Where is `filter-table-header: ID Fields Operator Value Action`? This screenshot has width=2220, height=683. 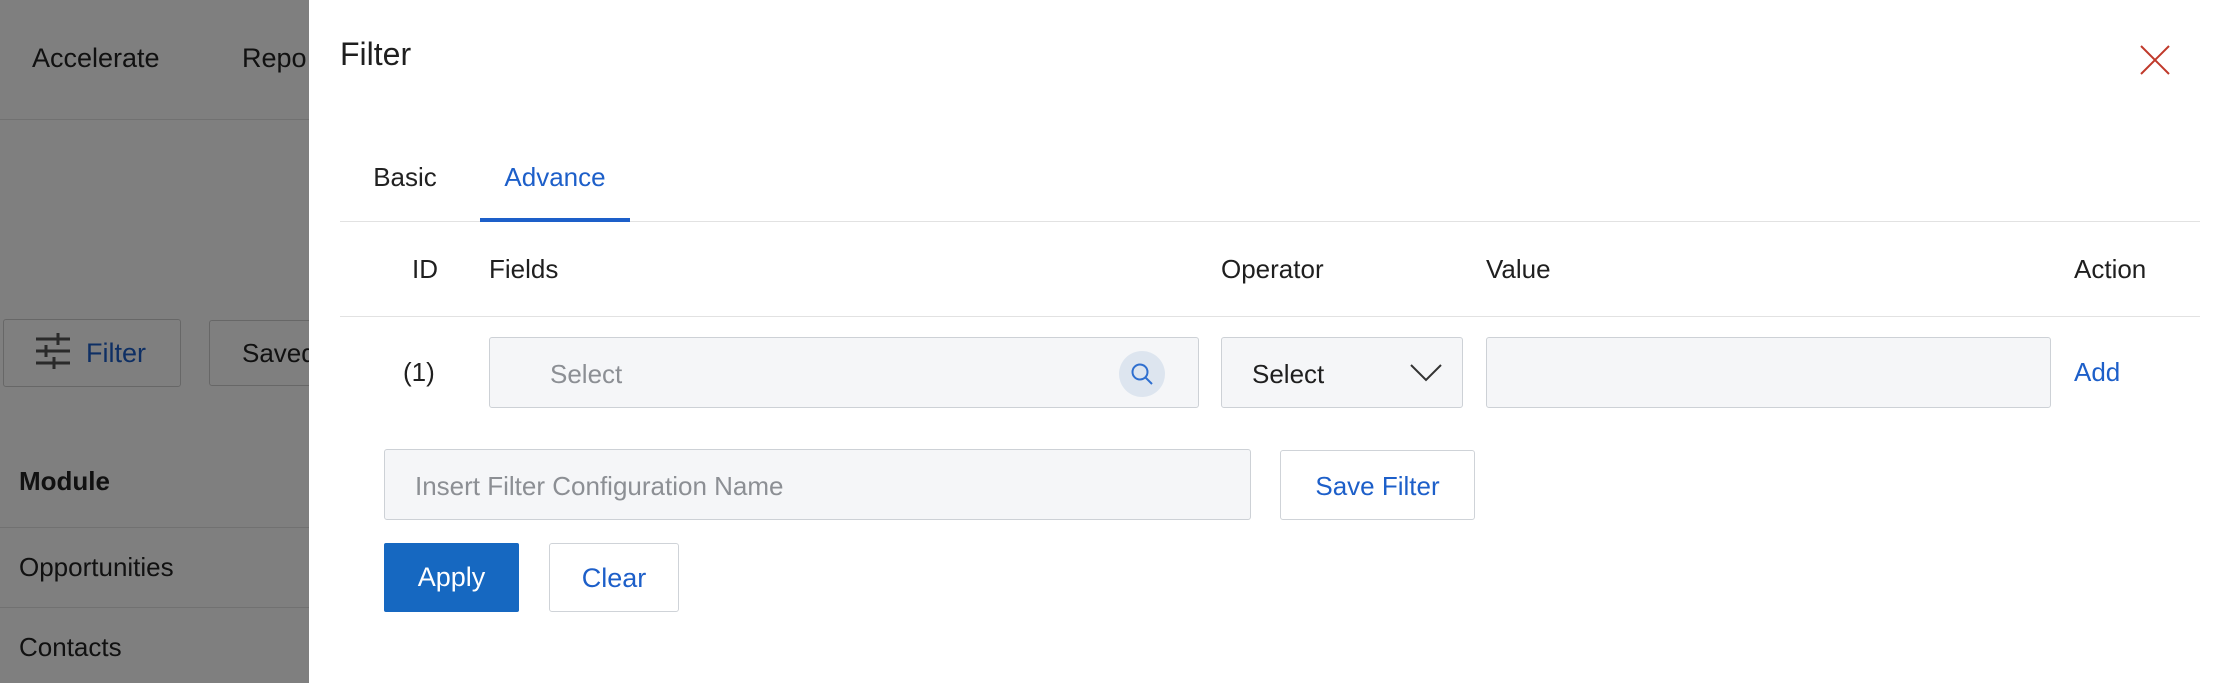 filter-table-header: ID Fields Operator Value Action is located at coordinates (1270, 269).